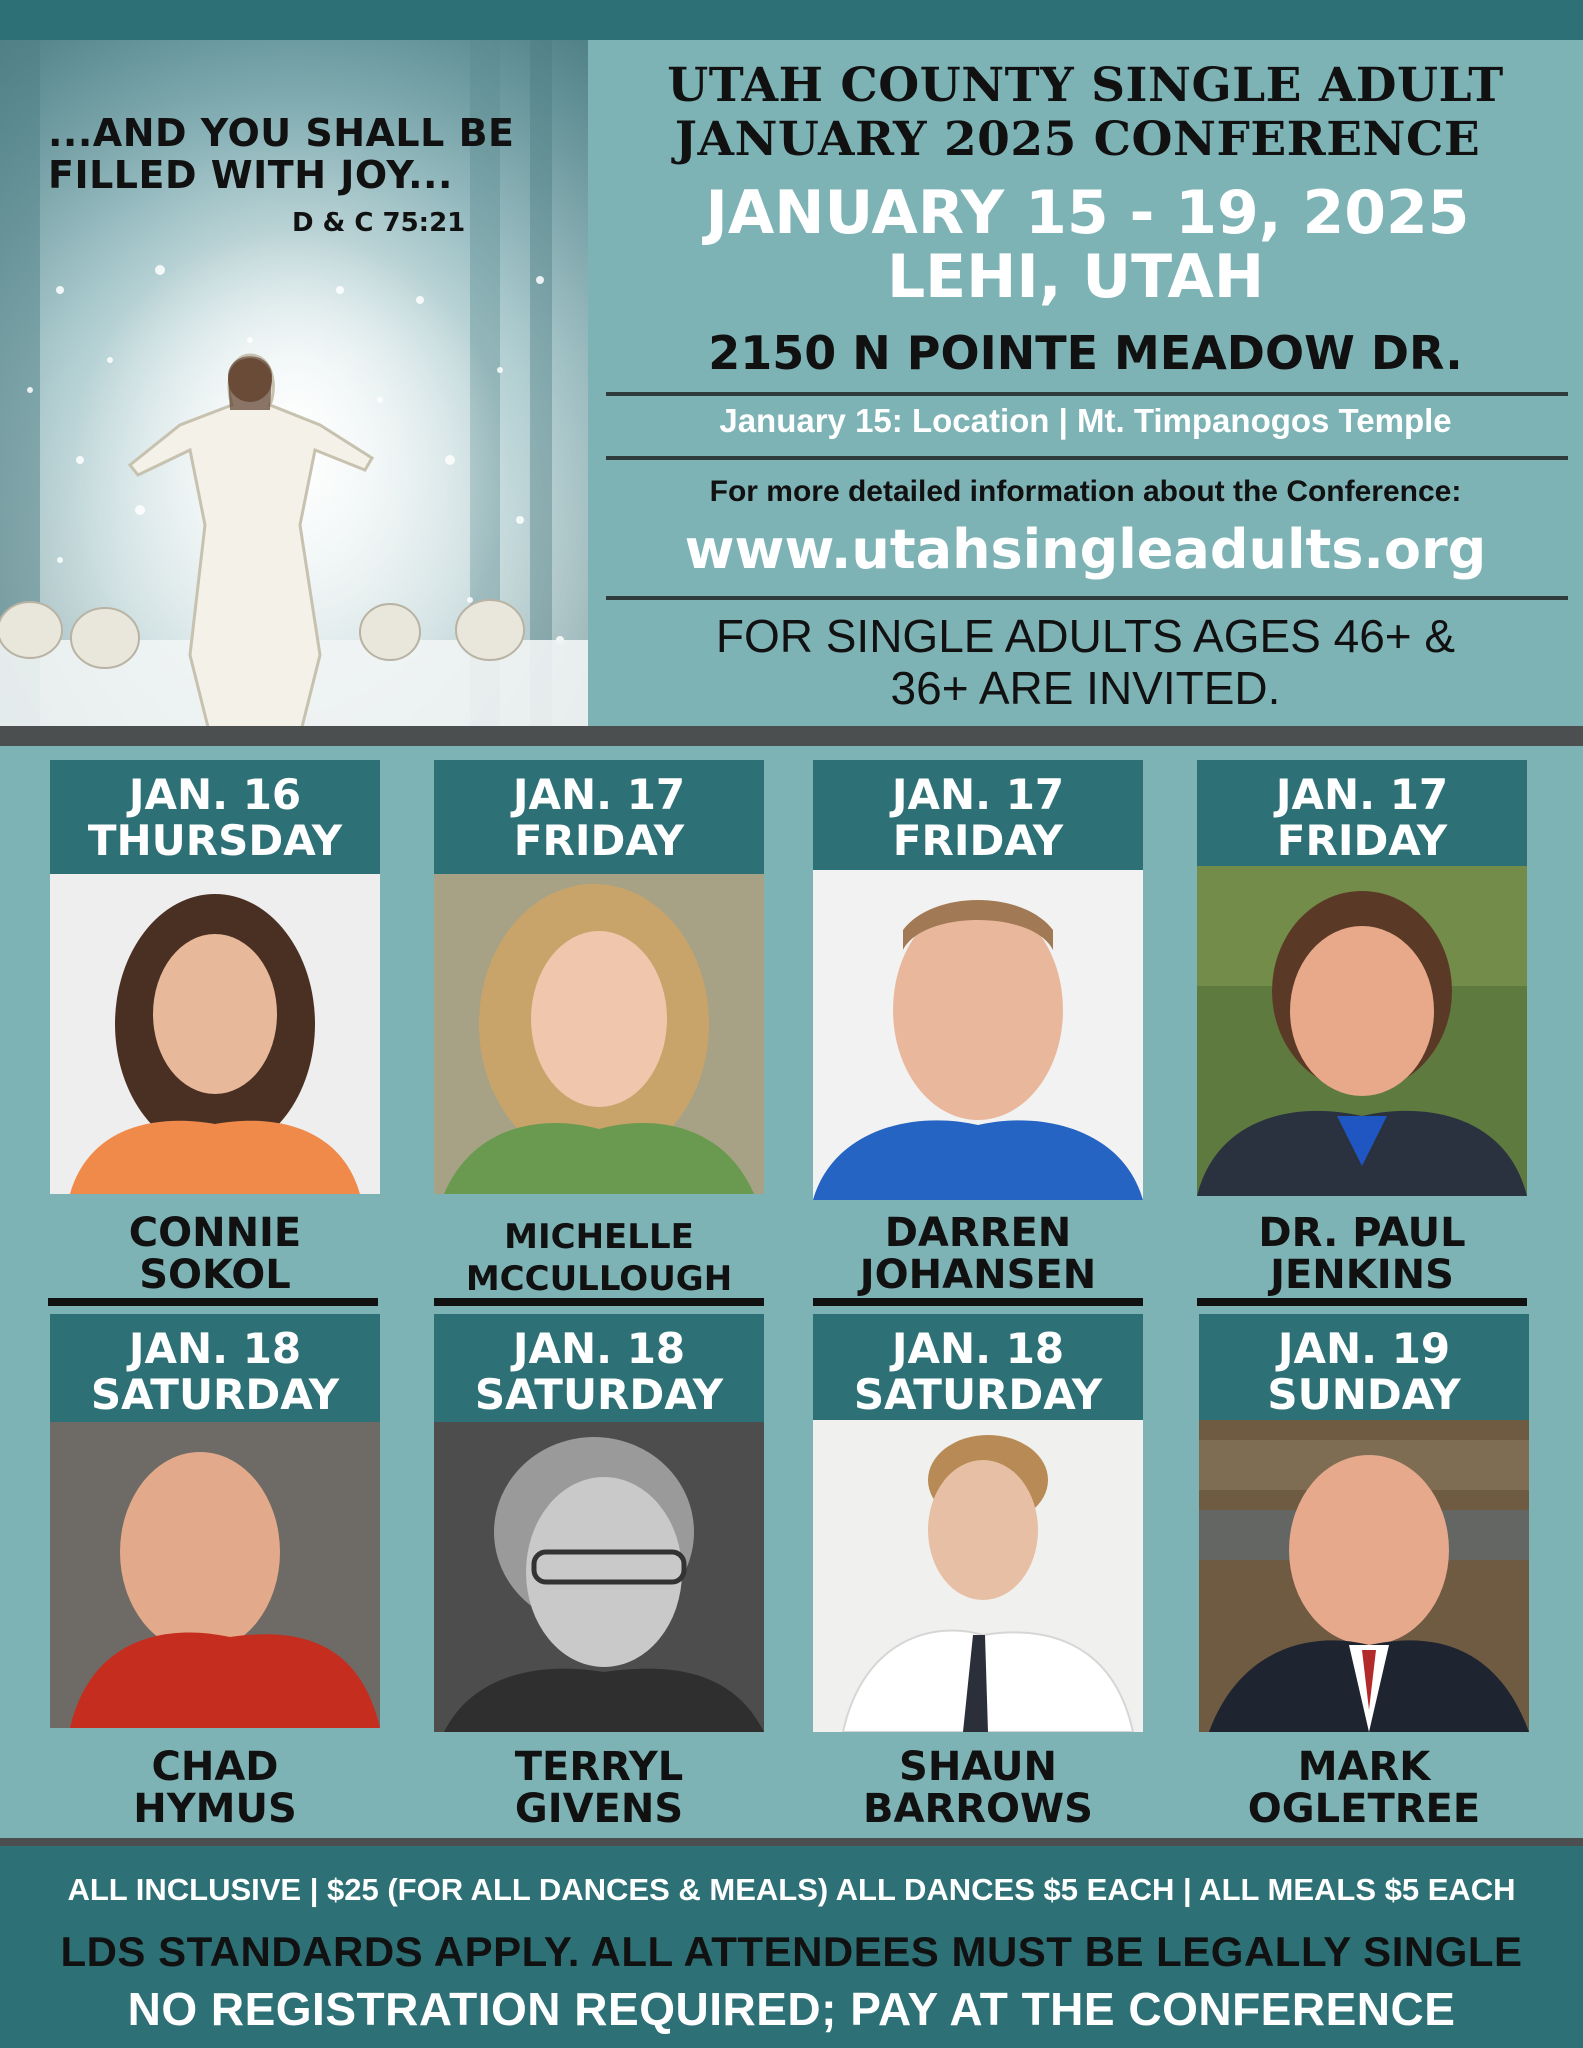  I want to click on speaker-day: THURSDAY, so click(215, 840).